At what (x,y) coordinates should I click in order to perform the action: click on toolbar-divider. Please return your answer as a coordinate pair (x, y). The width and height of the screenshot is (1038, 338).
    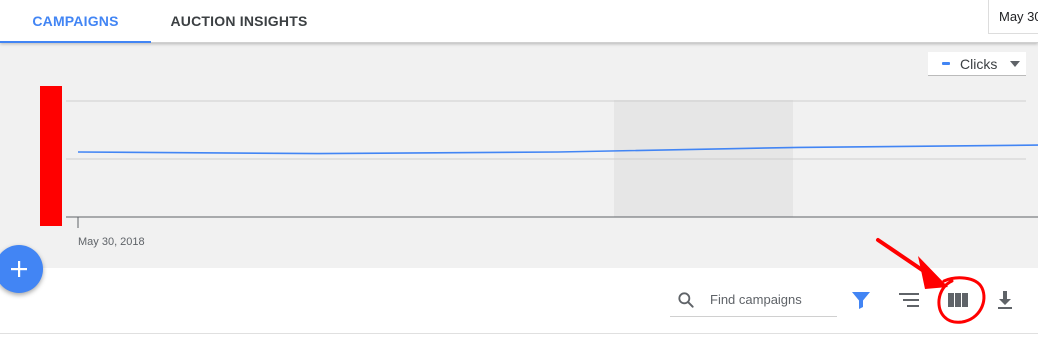
    Looking at the image, I should click on (519, 333).